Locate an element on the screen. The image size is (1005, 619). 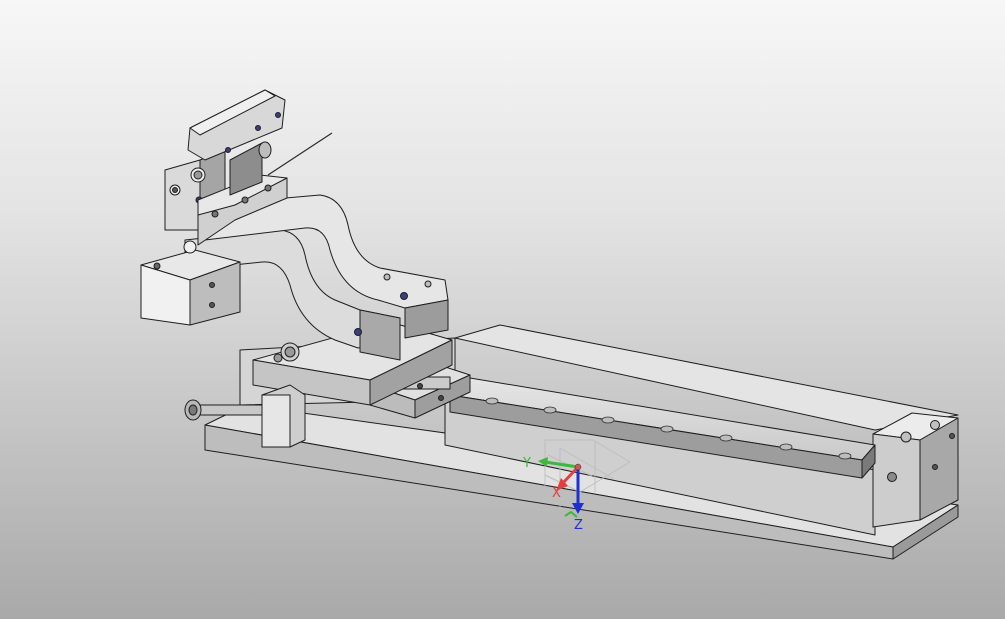
mount-block-left is located at coordinates (190, 287).